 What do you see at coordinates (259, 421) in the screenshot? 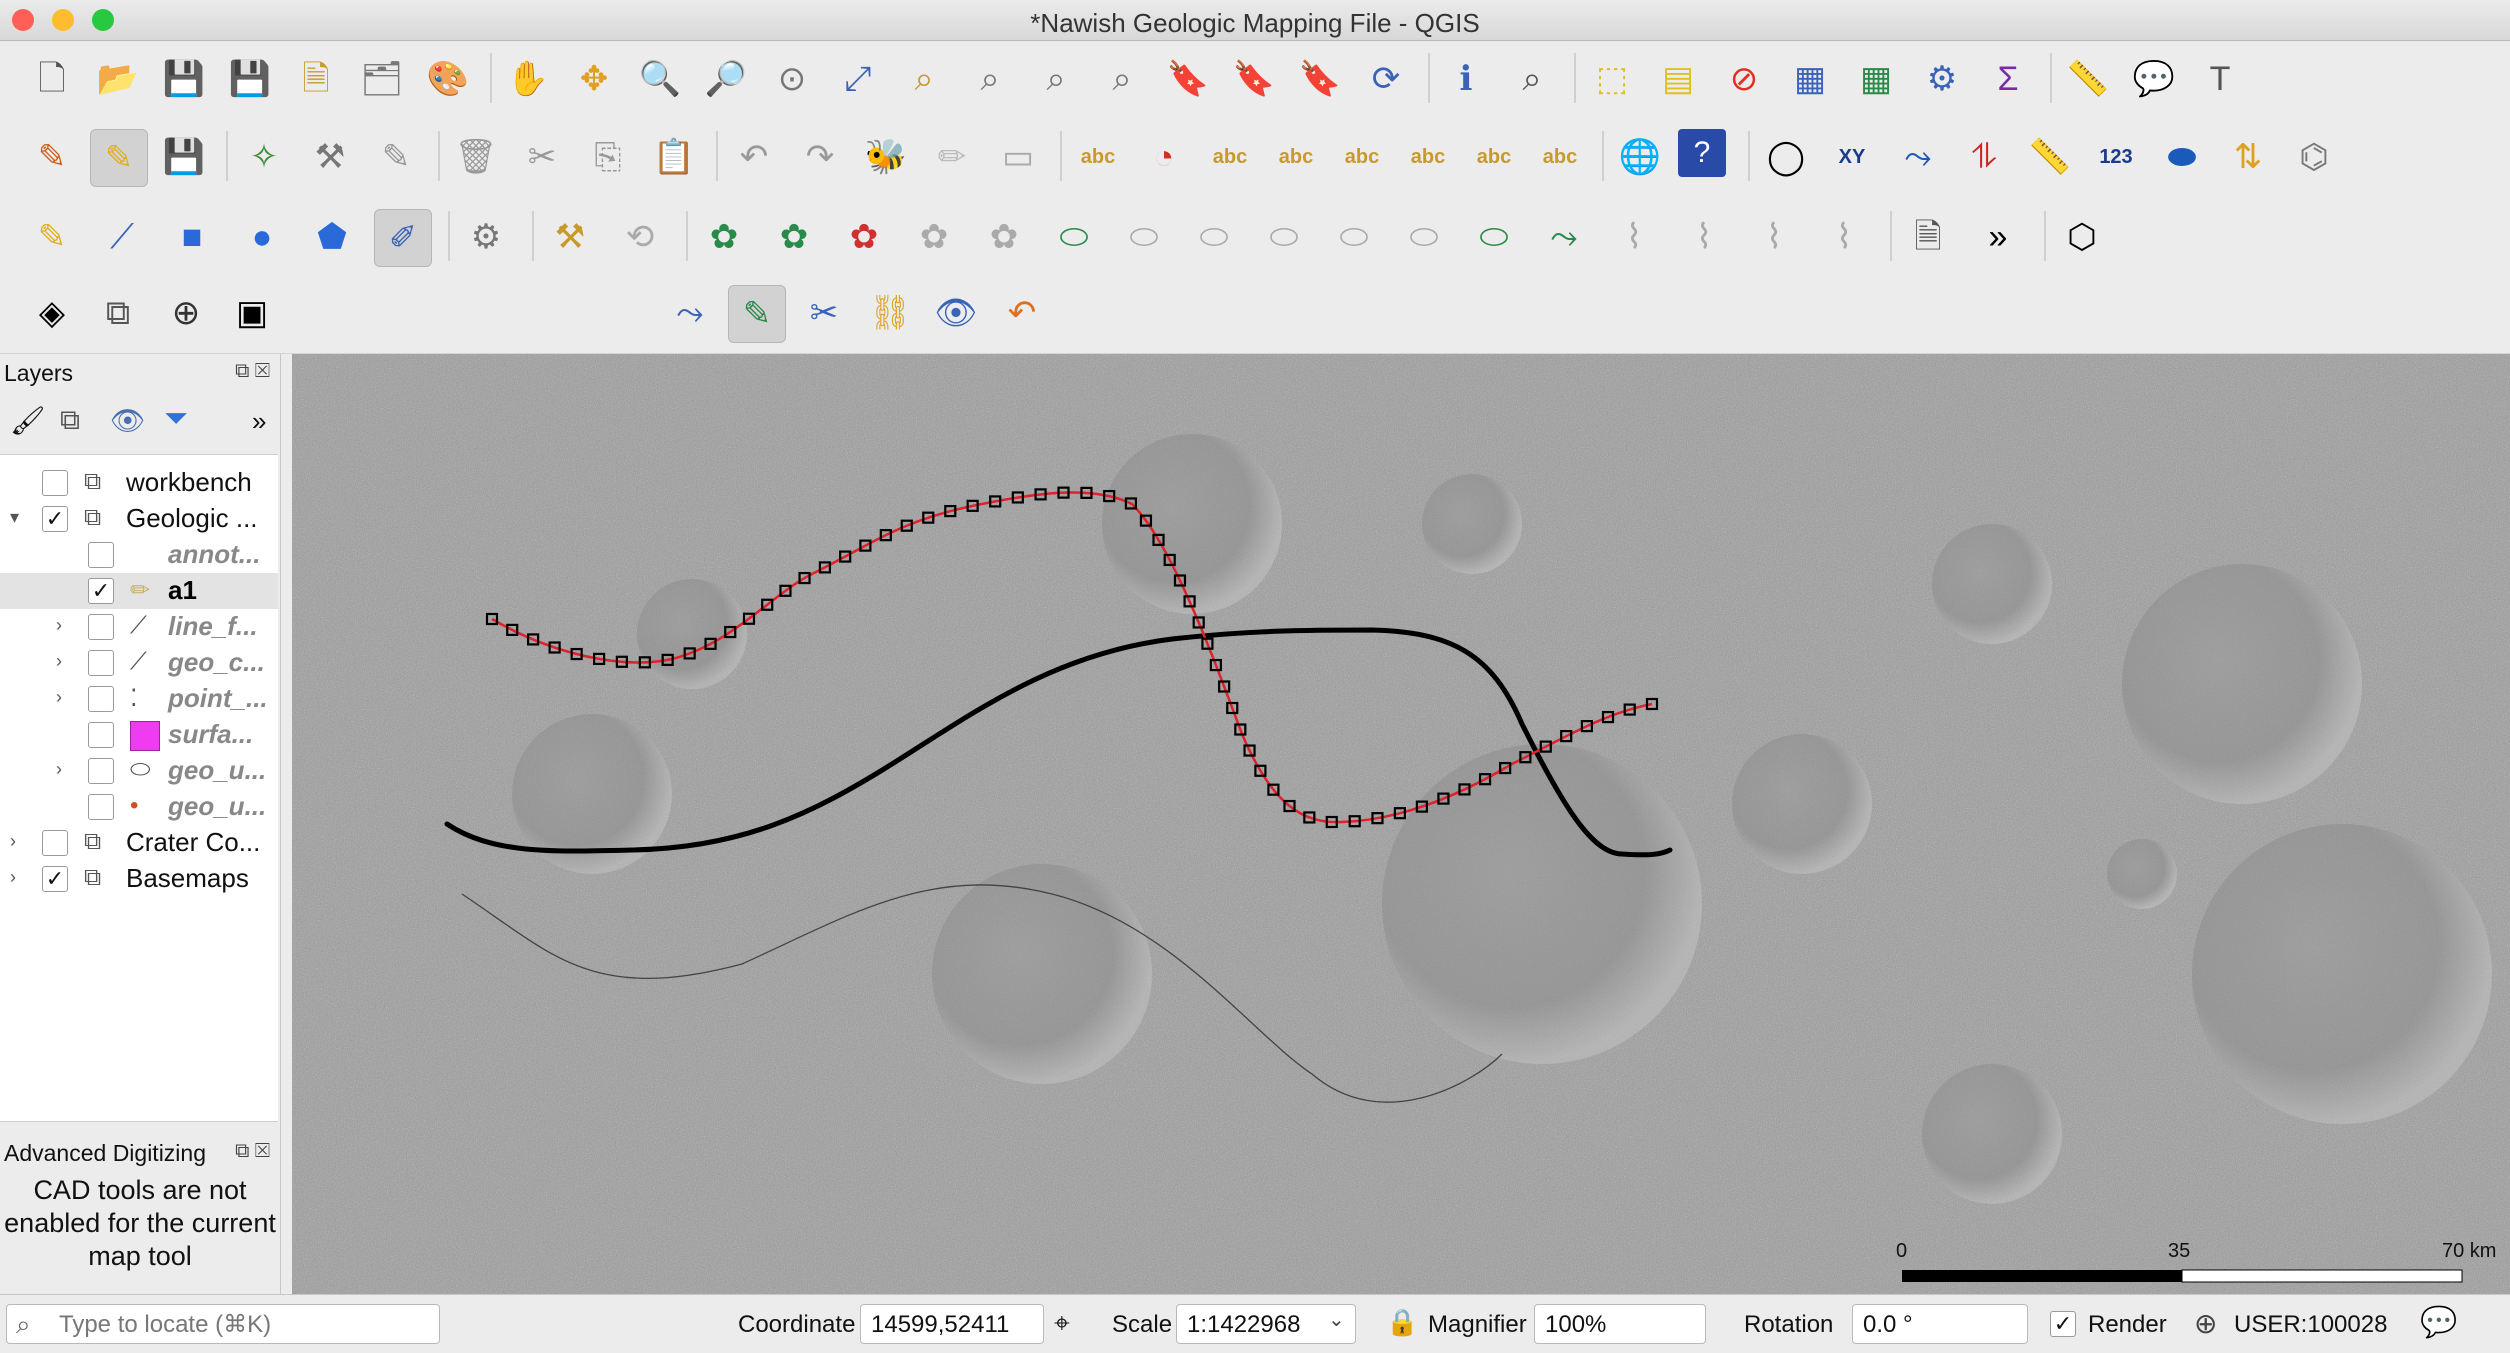
I see `more-tools-icon: »` at bounding box center [259, 421].